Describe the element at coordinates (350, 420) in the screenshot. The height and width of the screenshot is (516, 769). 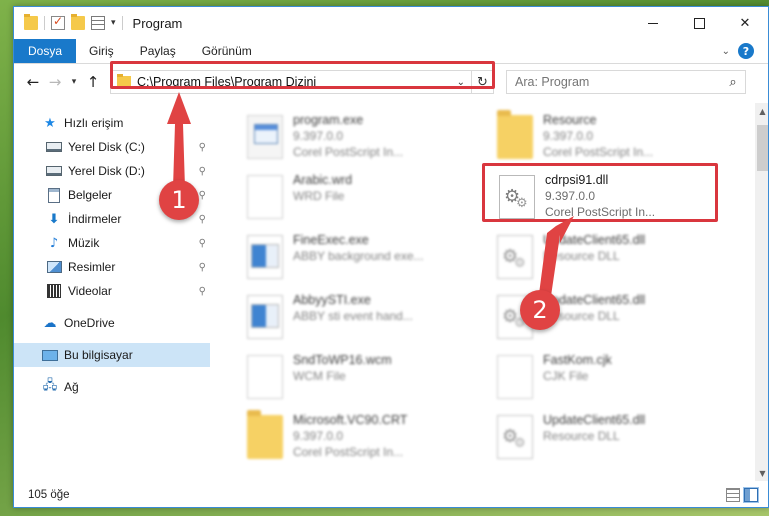
I see `file-name: Microsoft.VC90.CRT` at that location.